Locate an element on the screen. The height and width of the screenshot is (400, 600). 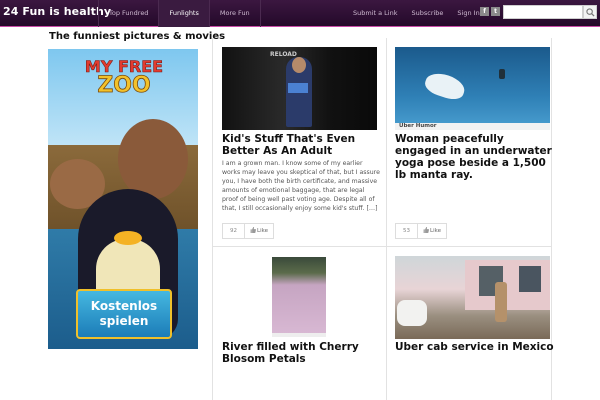
nav-item-more-fun: More Fun is located at coordinates (234, 13).